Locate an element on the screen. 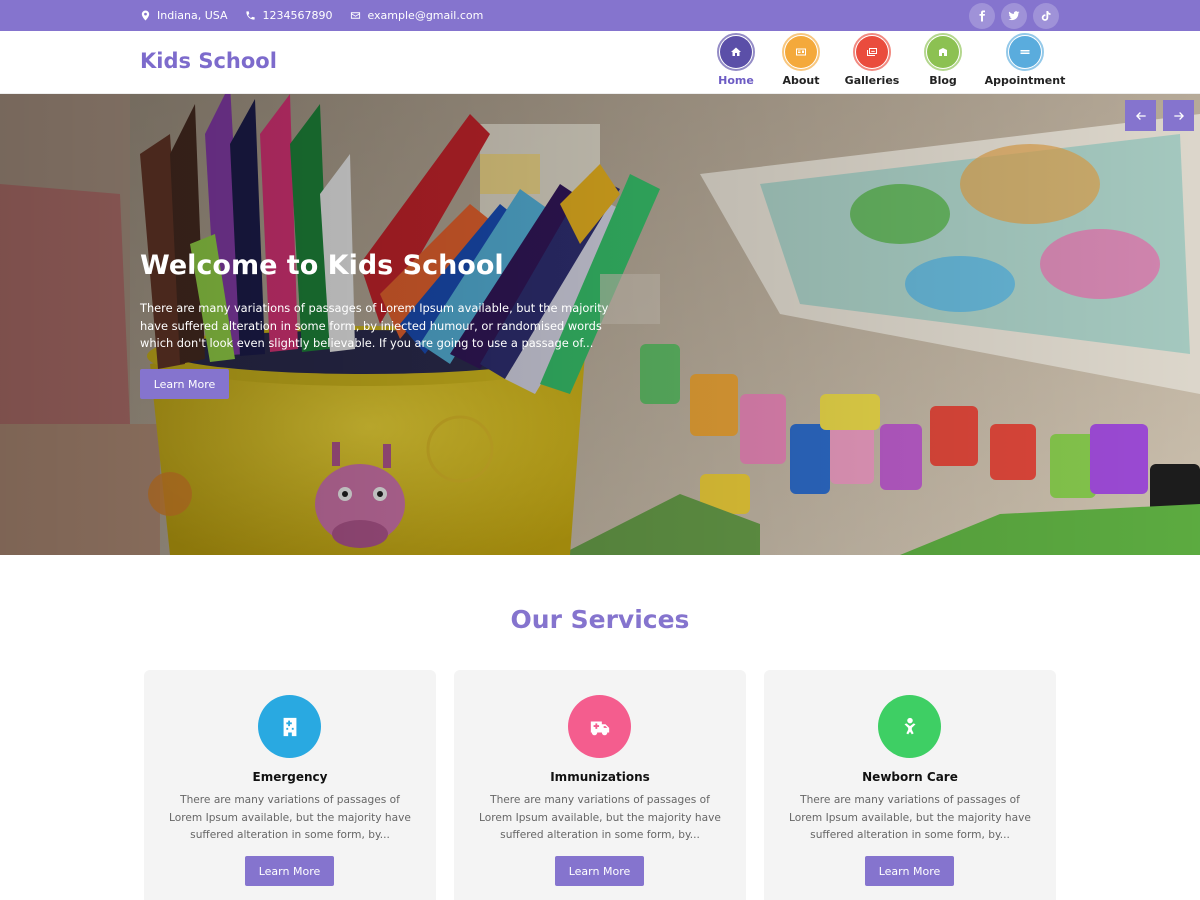  facebook-icon is located at coordinates (982, 16).